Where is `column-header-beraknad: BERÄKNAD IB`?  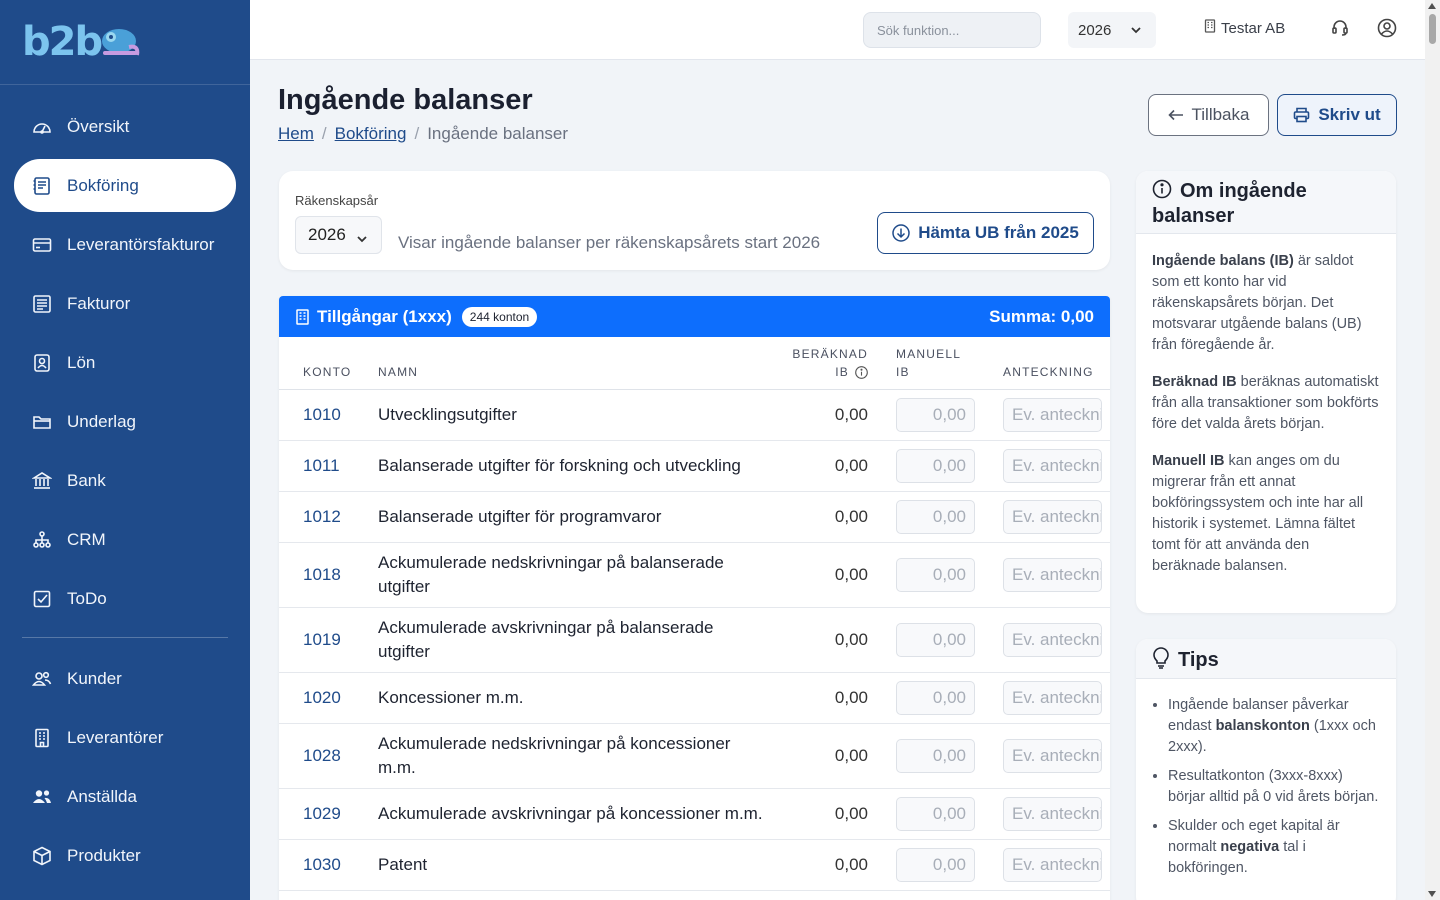
column-header-beraknad: BERÄKNAD IB is located at coordinates (830, 363).